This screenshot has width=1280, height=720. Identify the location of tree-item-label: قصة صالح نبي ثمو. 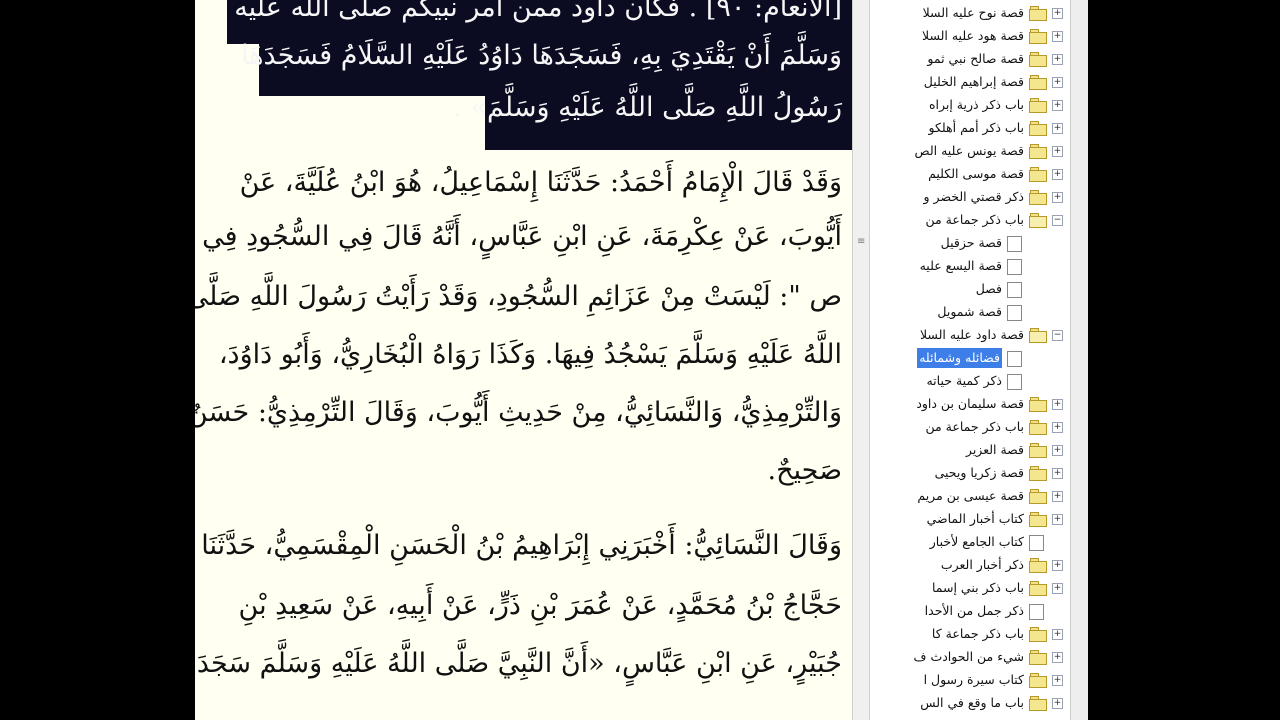
(975, 58).